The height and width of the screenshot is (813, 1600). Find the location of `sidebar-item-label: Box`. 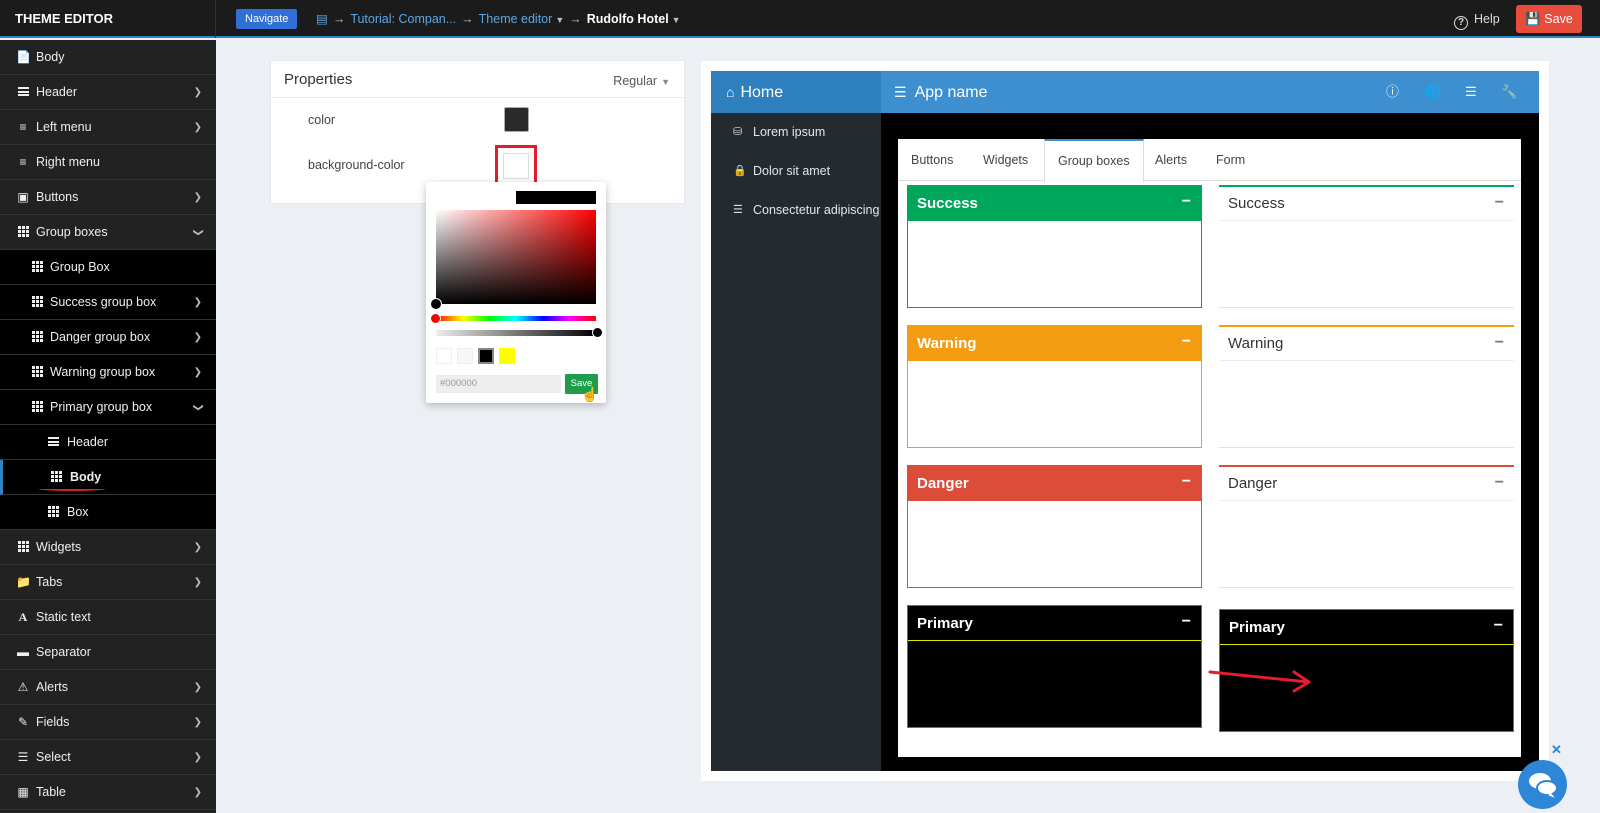

sidebar-item-label: Box is located at coordinates (78, 512).